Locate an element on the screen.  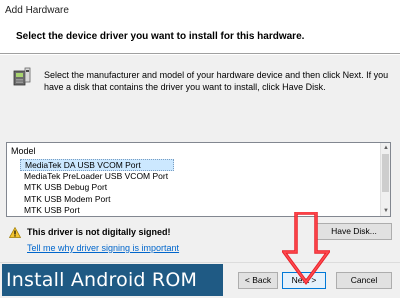
warning-shield-icon is located at coordinates (15, 232).